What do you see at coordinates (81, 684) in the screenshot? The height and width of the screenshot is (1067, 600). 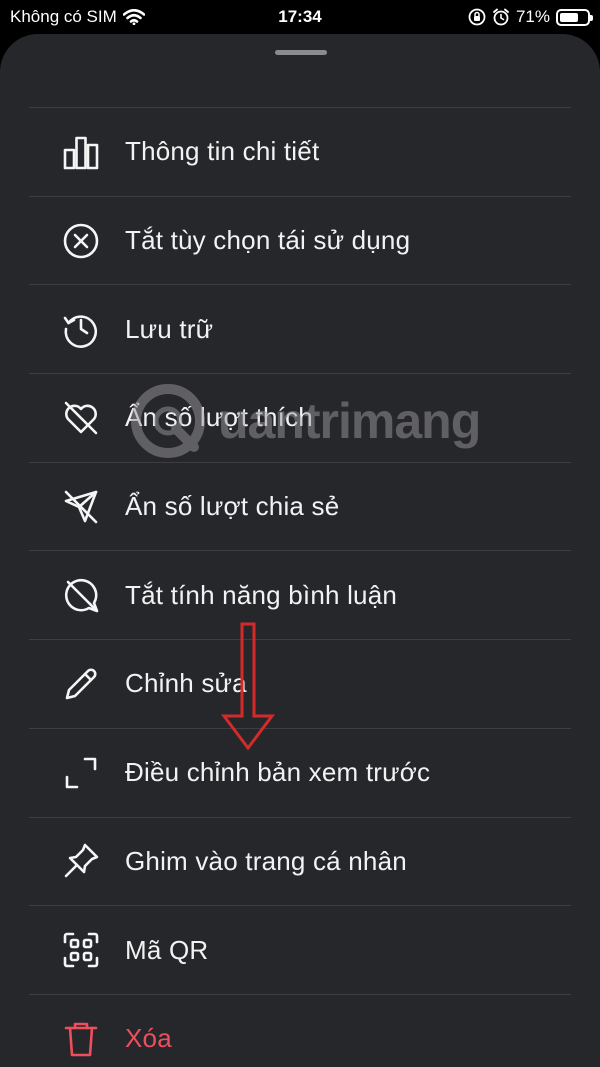 I see `pencil-icon` at bounding box center [81, 684].